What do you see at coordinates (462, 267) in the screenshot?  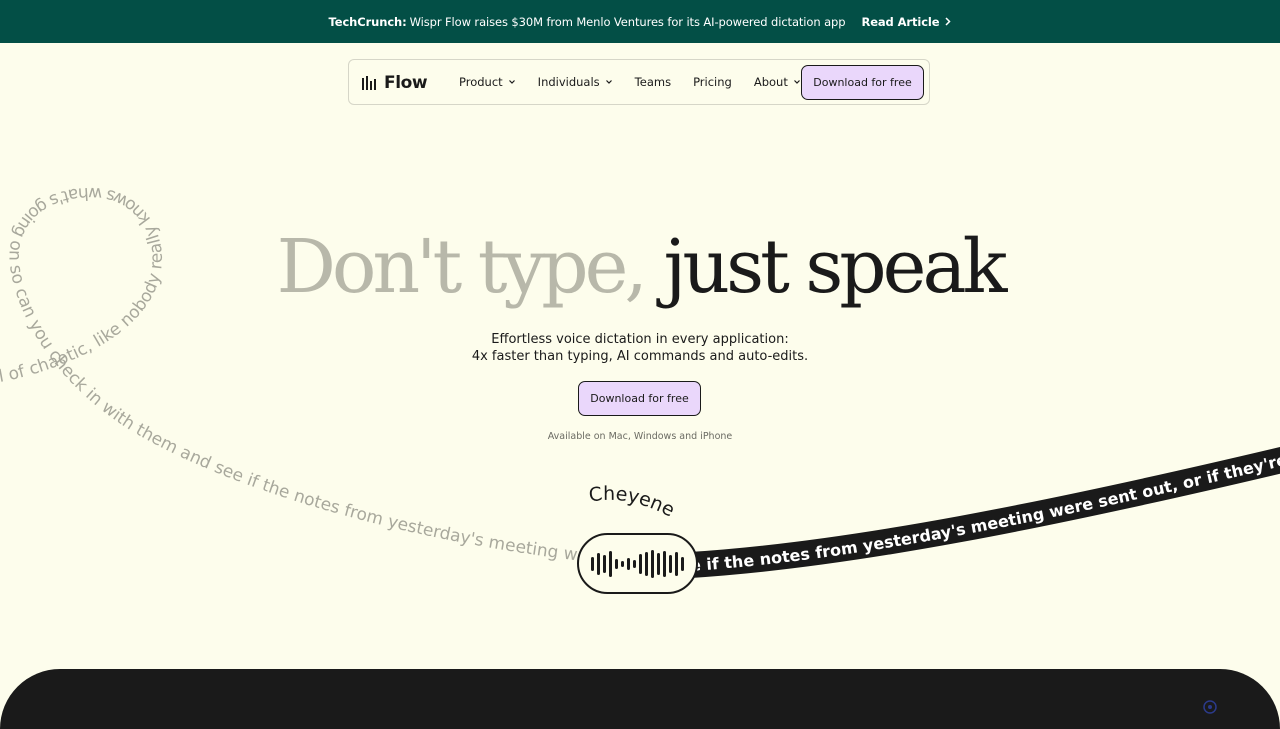 I see `headline-light: Don't type,` at bounding box center [462, 267].